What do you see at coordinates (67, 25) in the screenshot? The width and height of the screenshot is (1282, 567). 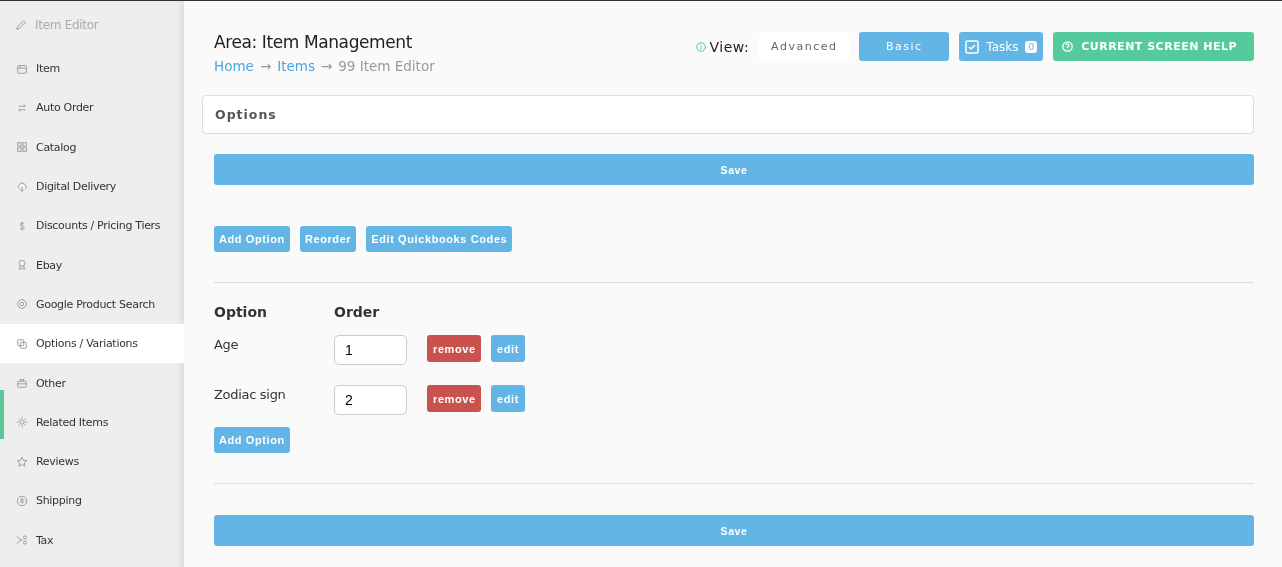 I see `sidebar-title: Item Editor` at bounding box center [67, 25].